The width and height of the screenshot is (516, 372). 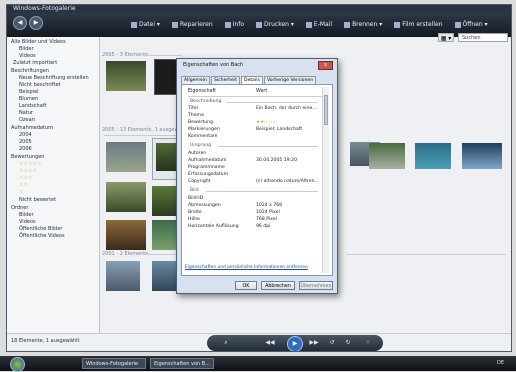 What do you see at coordinates (25, 135) in the screenshot?
I see `nav-year-2004: 2004` at bounding box center [25, 135].